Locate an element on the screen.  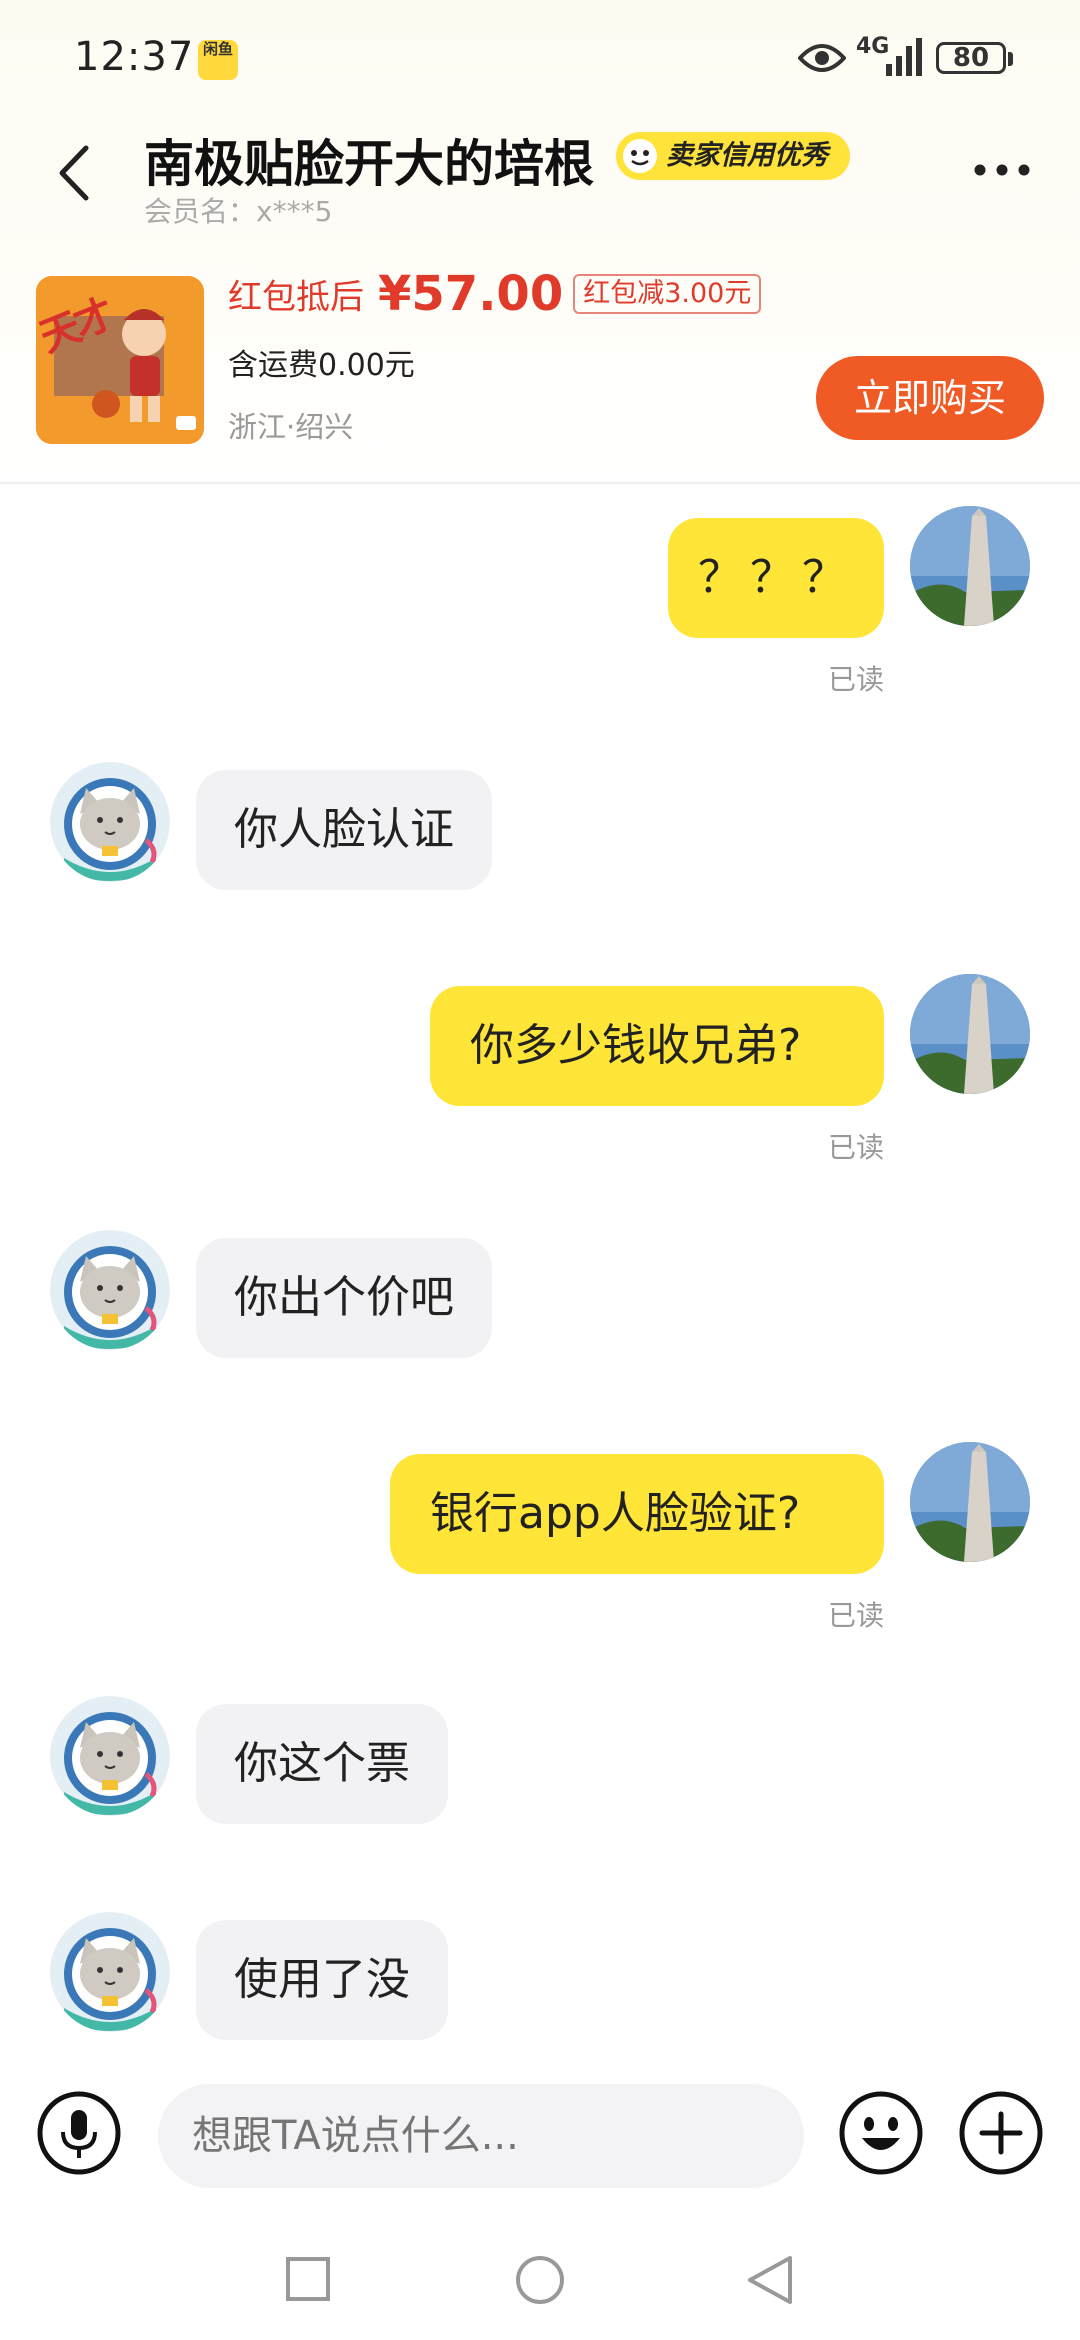
member-label: 会员名： is located at coordinates (200, 211).